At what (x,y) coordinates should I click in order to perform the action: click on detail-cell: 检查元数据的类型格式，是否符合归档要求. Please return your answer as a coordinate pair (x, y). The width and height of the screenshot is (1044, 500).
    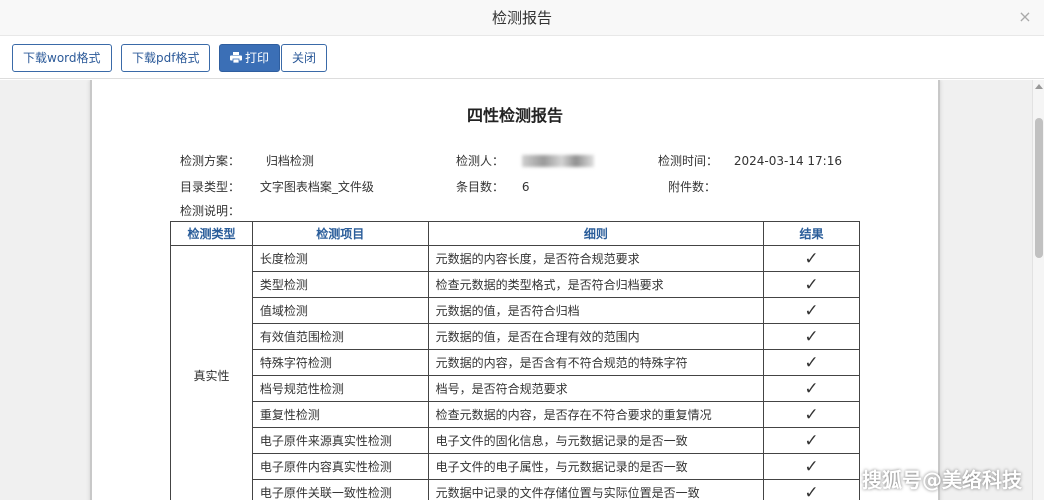
    Looking at the image, I should click on (596, 284).